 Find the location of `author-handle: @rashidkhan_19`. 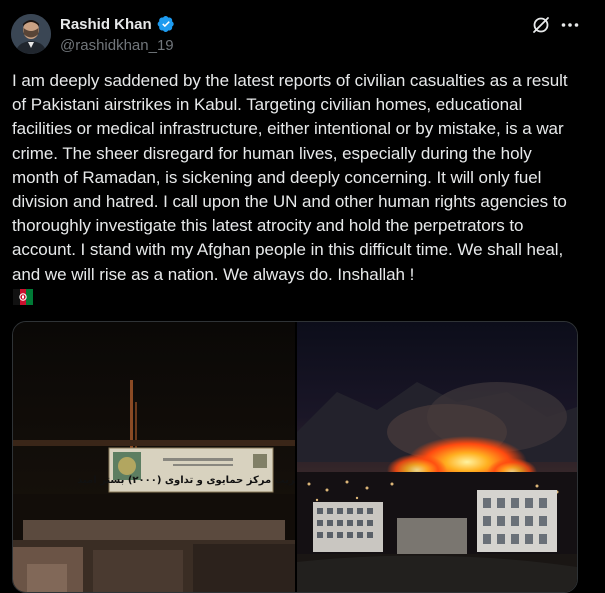

author-handle: @rashidkhan_19 is located at coordinates (117, 45).